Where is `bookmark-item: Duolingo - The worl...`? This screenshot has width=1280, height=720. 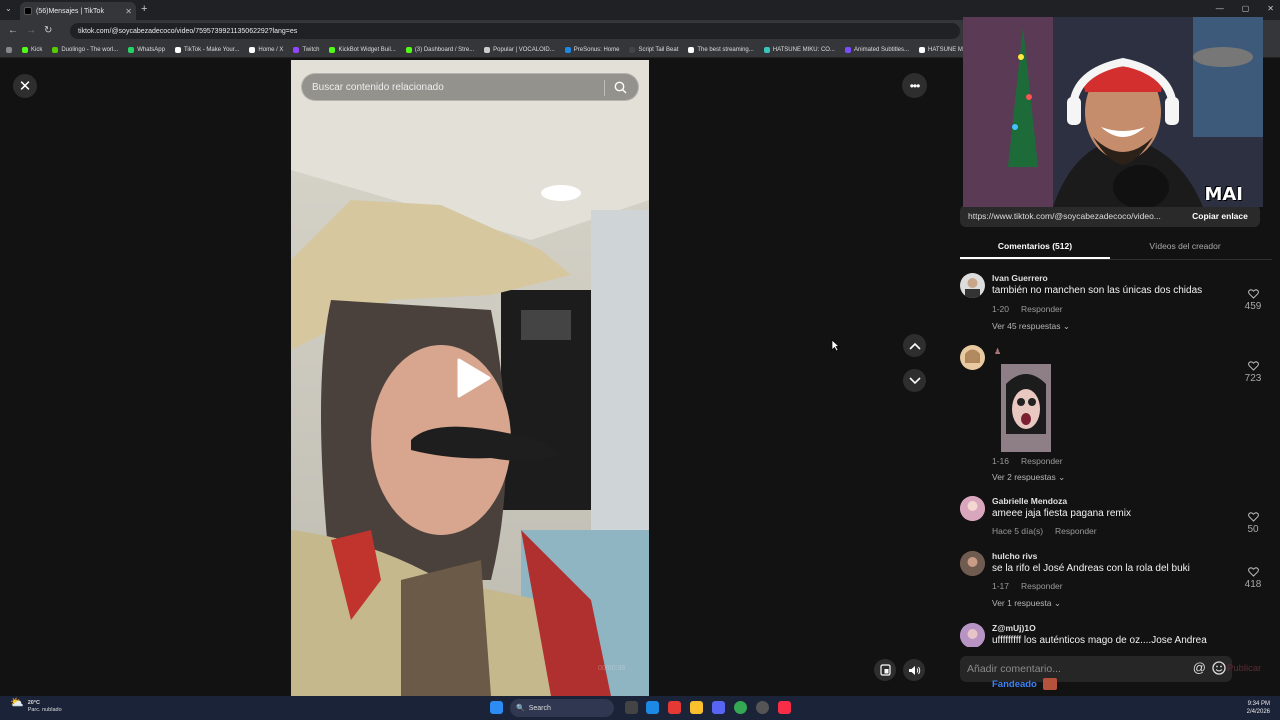
bookmark-item: Duolingo - The worl... is located at coordinates (85, 49).